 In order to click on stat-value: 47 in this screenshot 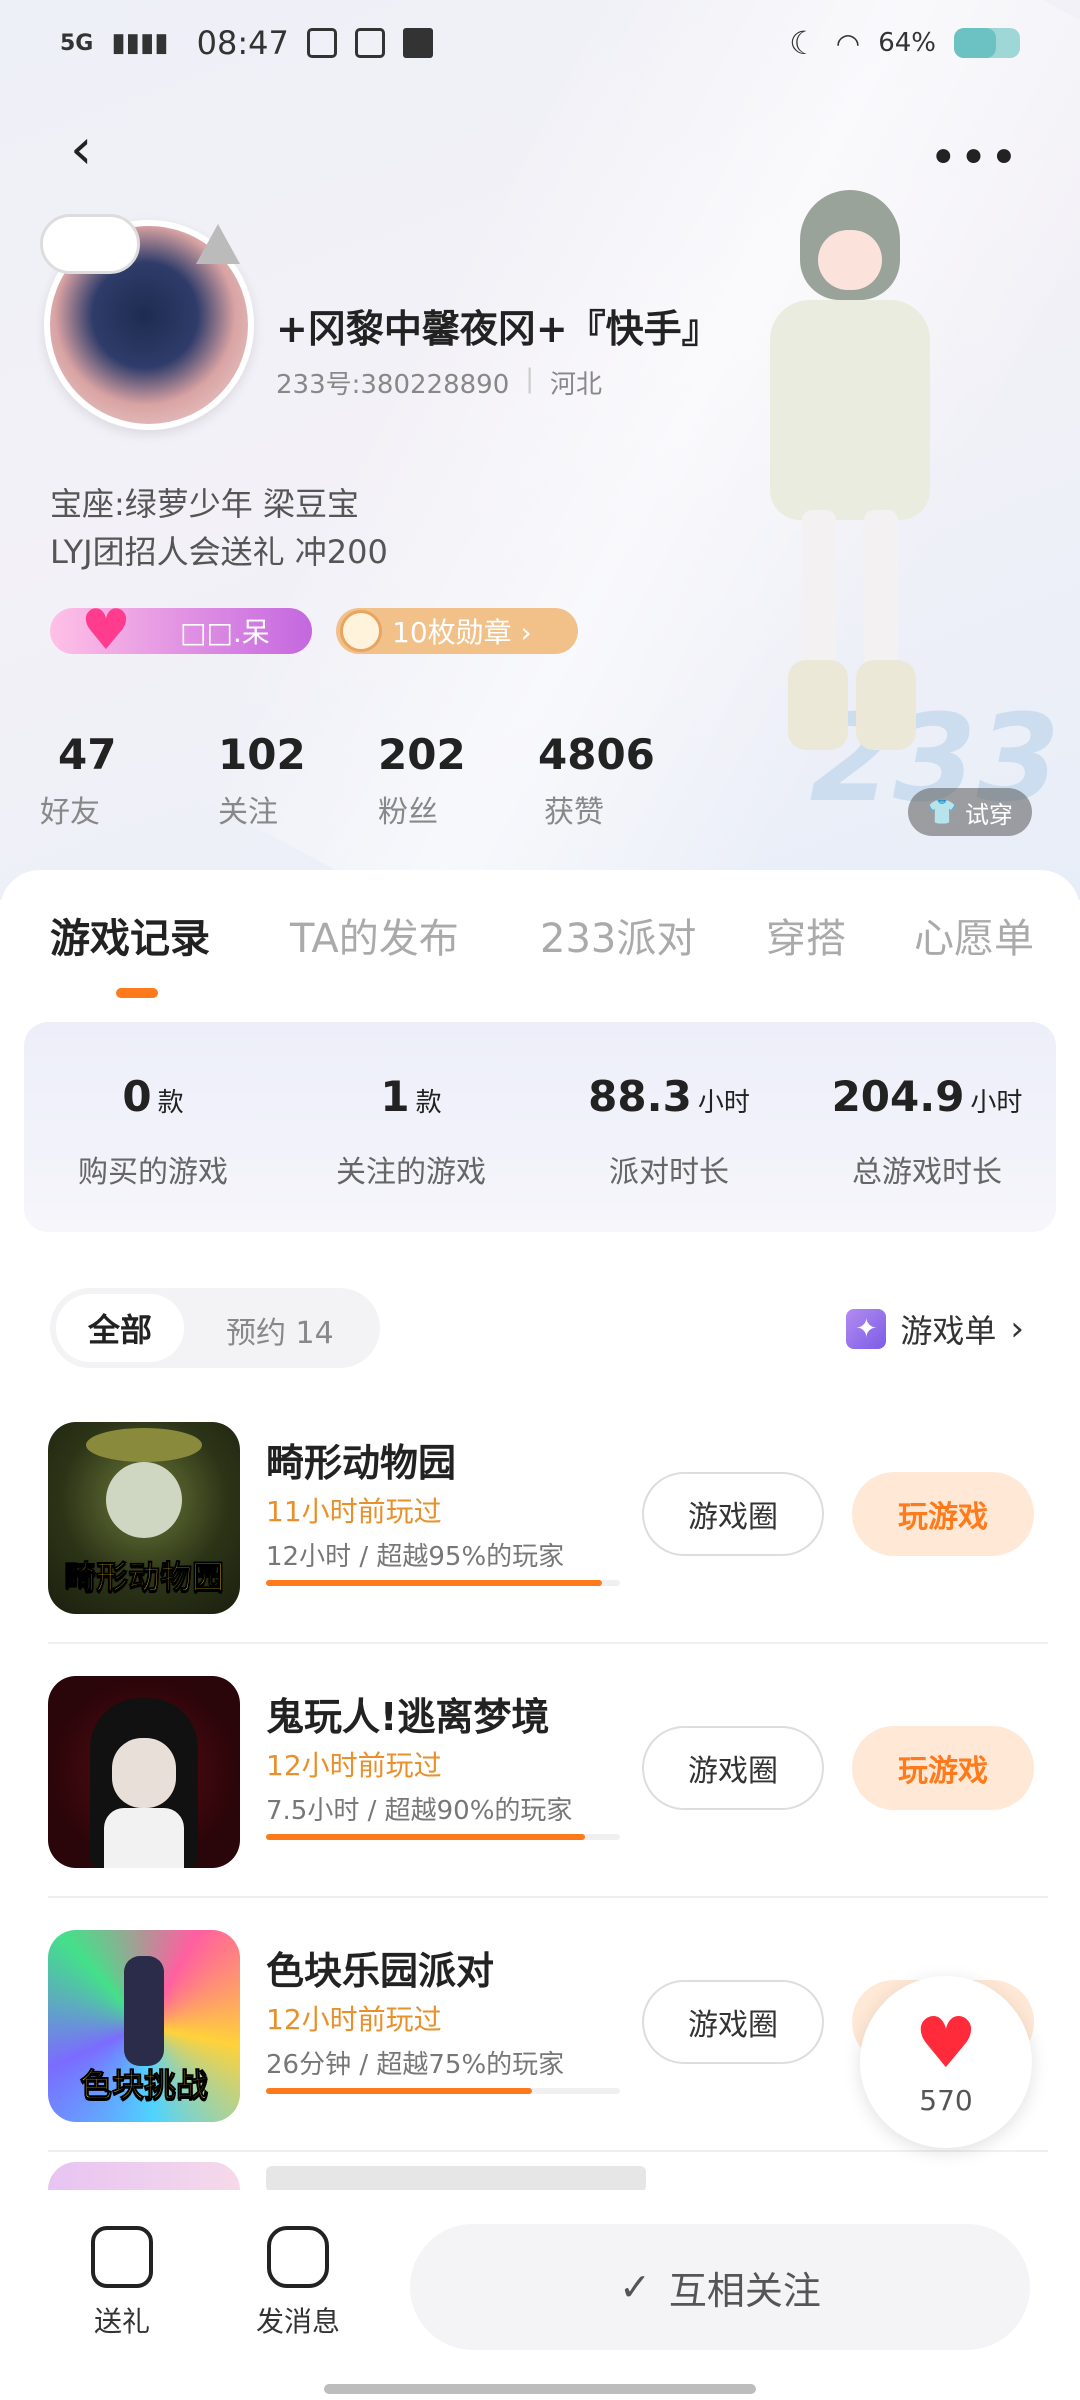, I will do `click(87, 754)`.